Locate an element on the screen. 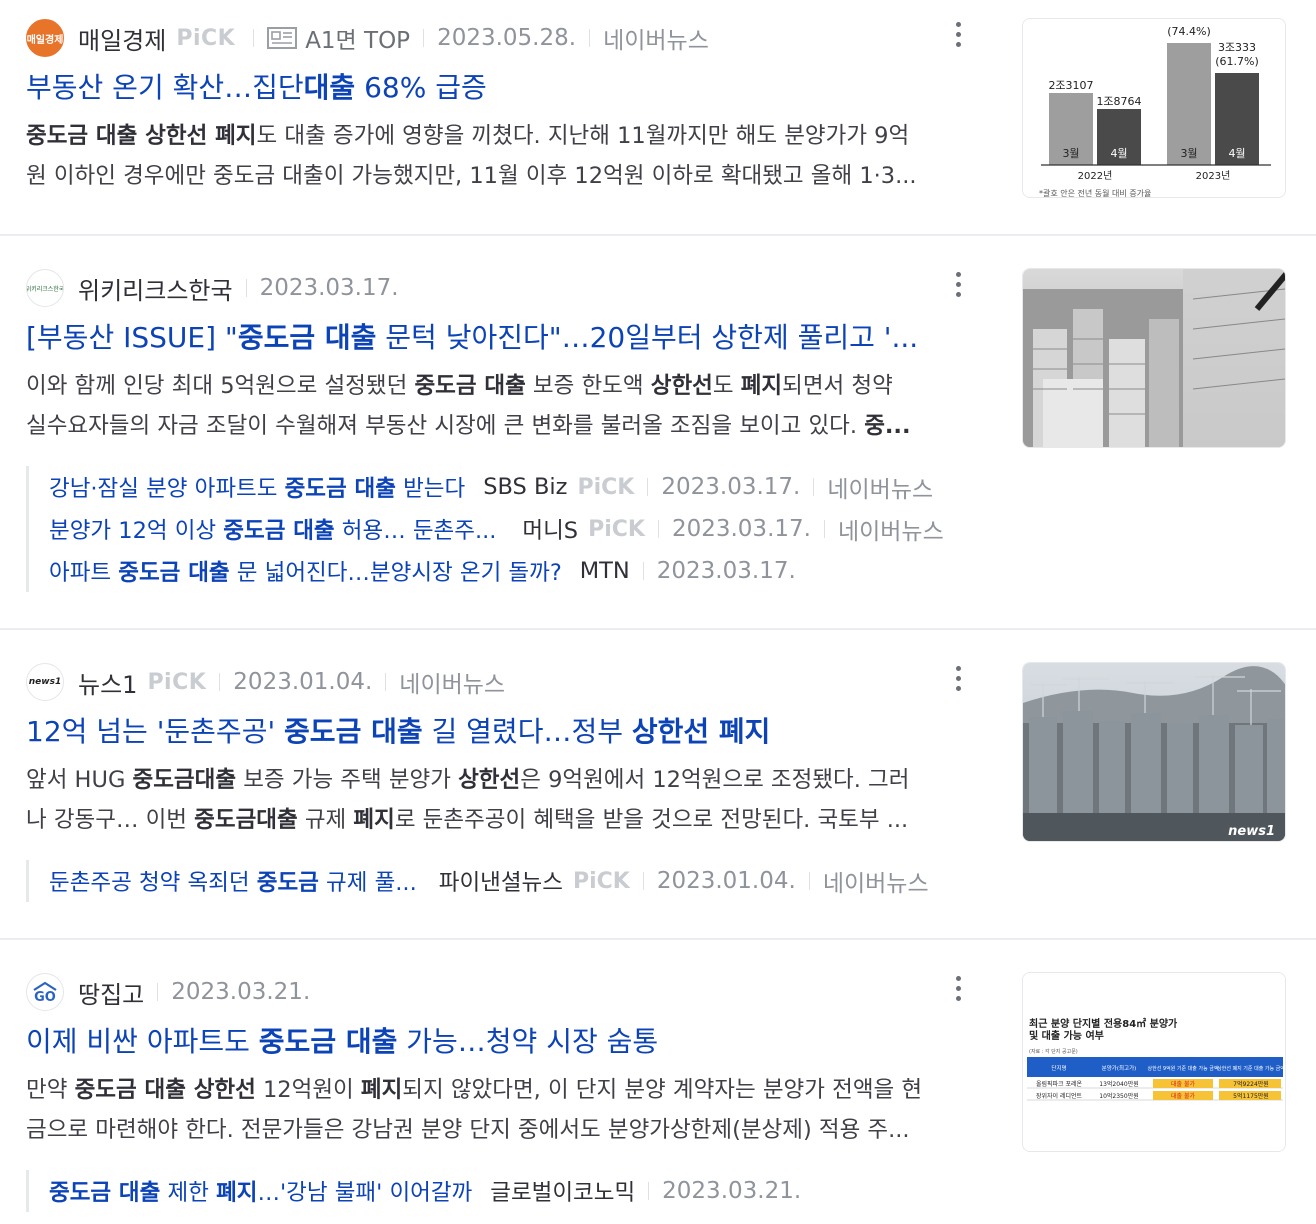 This screenshot has height=1224, width=1316. article-title: 12억 넘는 '둔촌주공' 중도금 대출 길 열렸다…정부 상한선 폐지 is located at coordinates (486, 732).